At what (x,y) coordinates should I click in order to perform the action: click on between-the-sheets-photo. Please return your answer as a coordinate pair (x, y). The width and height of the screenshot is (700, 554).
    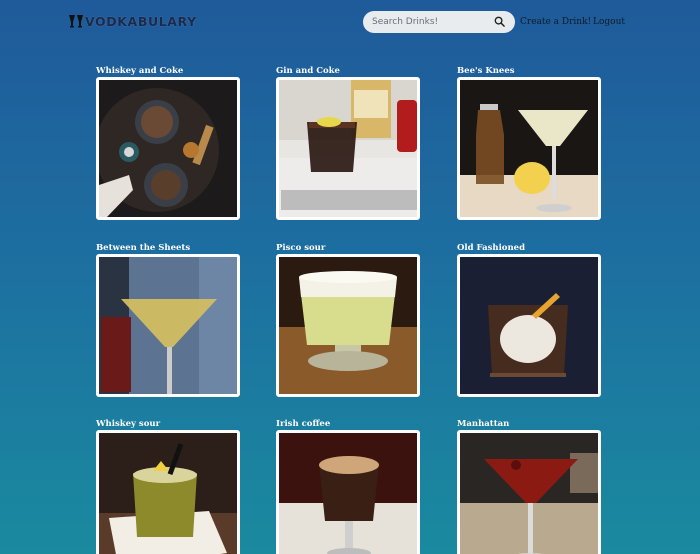
    Looking at the image, I should click on (168, 325).